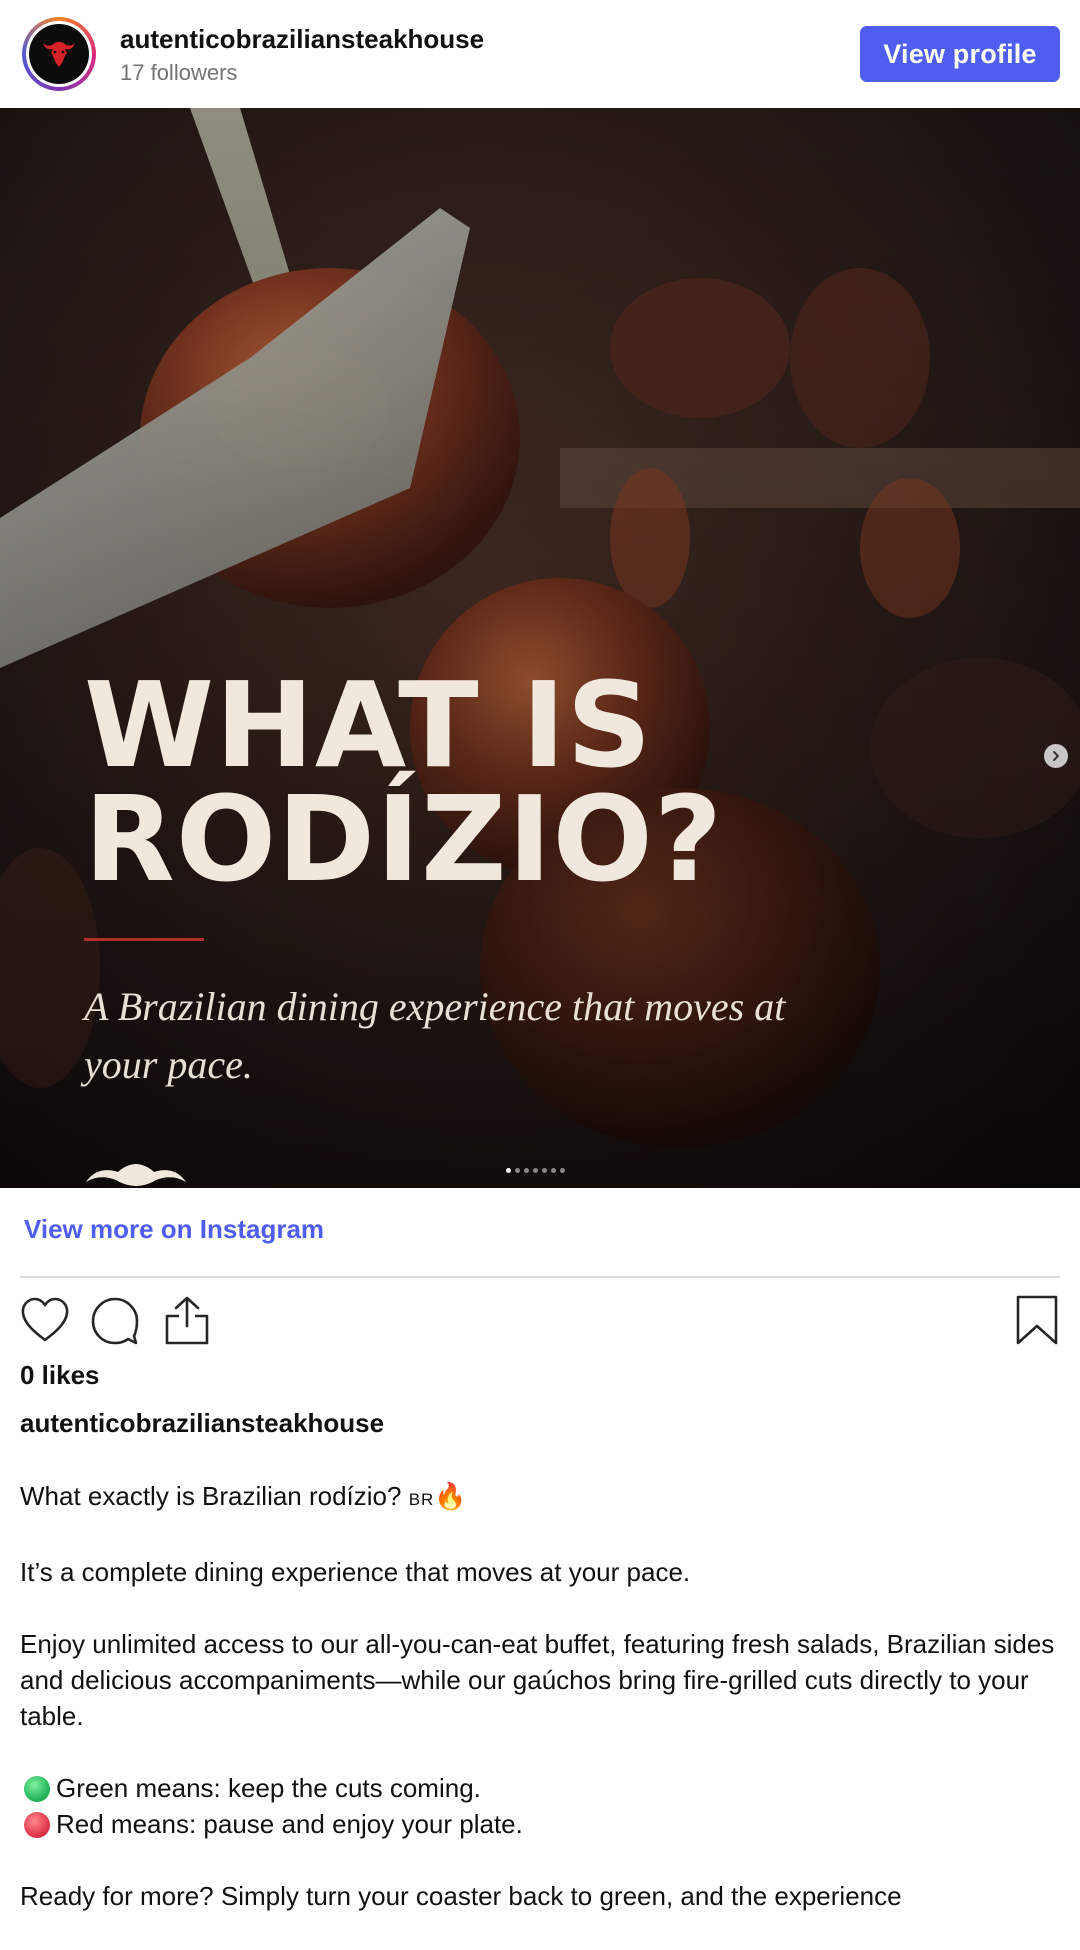  What do you see at coordinates (404, 839) in the screenshot?
I see `slide-title-line-2: RODÍZIO?` at bounding box center [404, 839].